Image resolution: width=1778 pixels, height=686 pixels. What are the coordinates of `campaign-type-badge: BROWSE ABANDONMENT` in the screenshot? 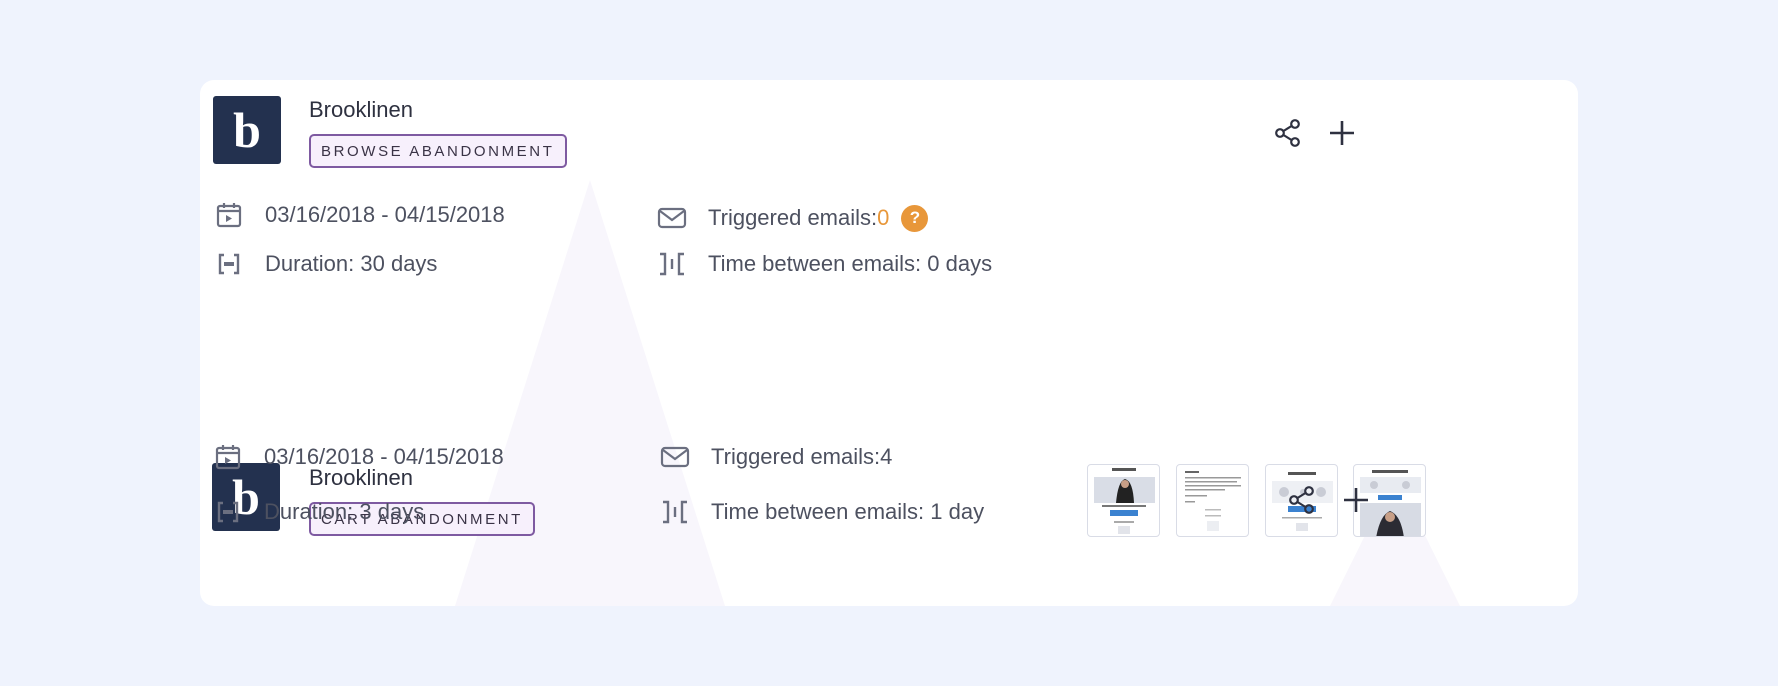 It's located at (438, 151).